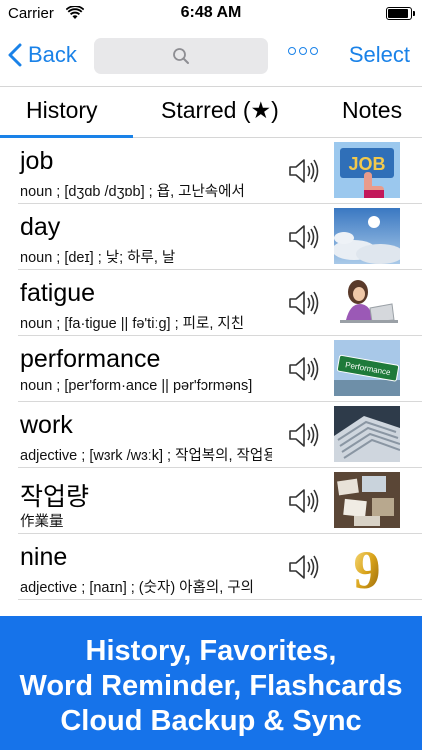  What do you see at coordinates (42, 522) in the screenshot?
I see `entry-definition: 作業量` at bounding box center [42, 522].